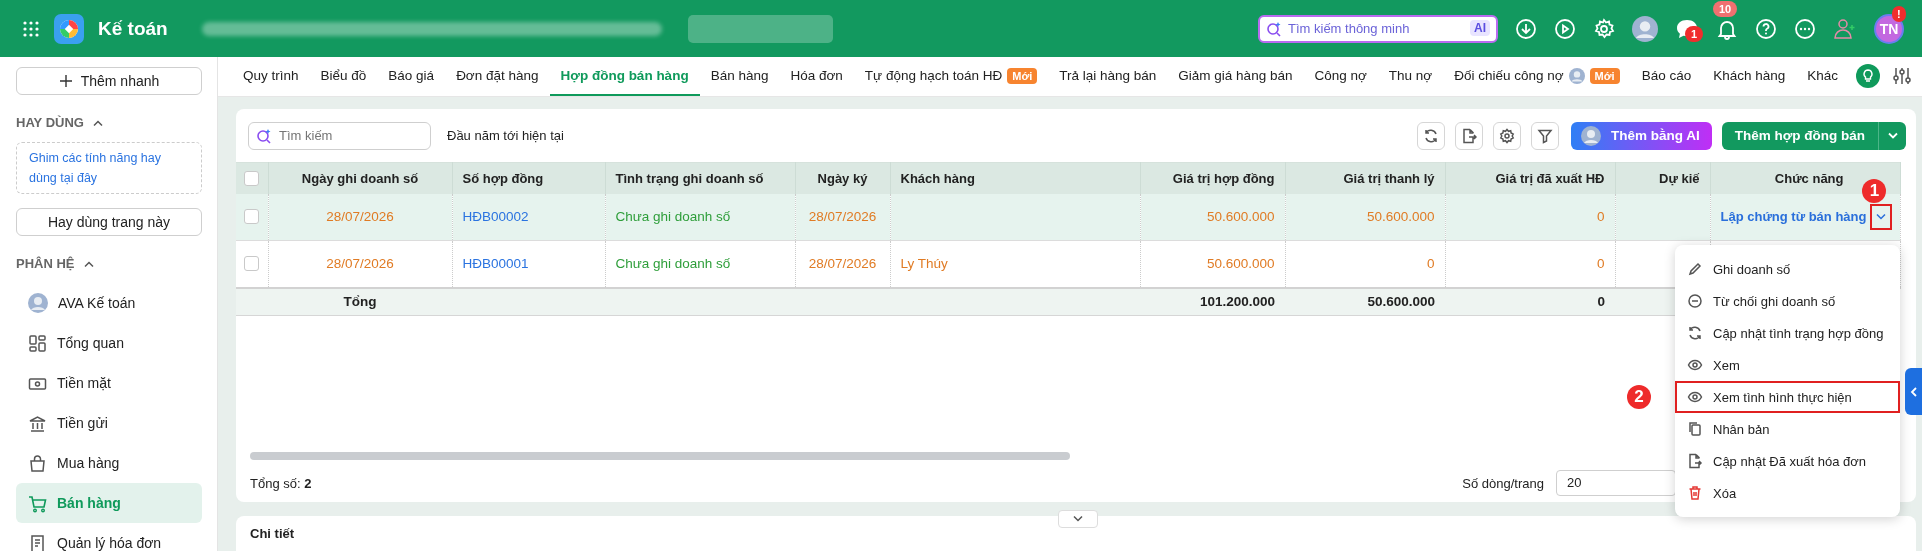 The image size is (1922, 551). I want to click on cart-icon, so click(37, 503).